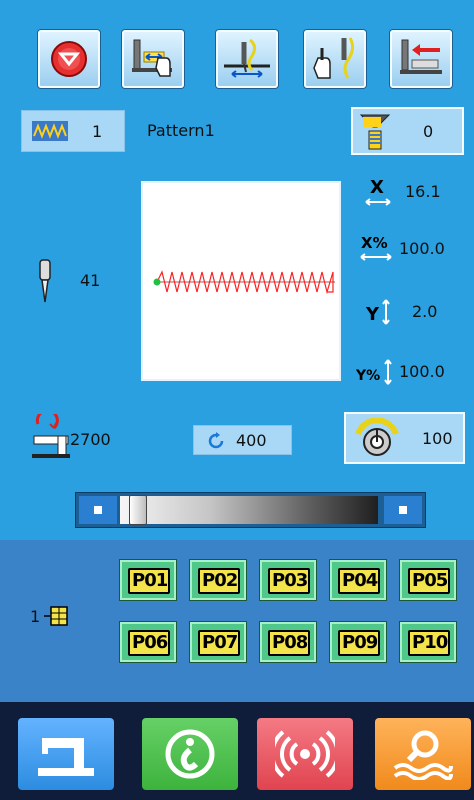 The width and height of the screenshot is (474, 800). I want to click on pattern-button-label-box: P07, so click(219, 643).